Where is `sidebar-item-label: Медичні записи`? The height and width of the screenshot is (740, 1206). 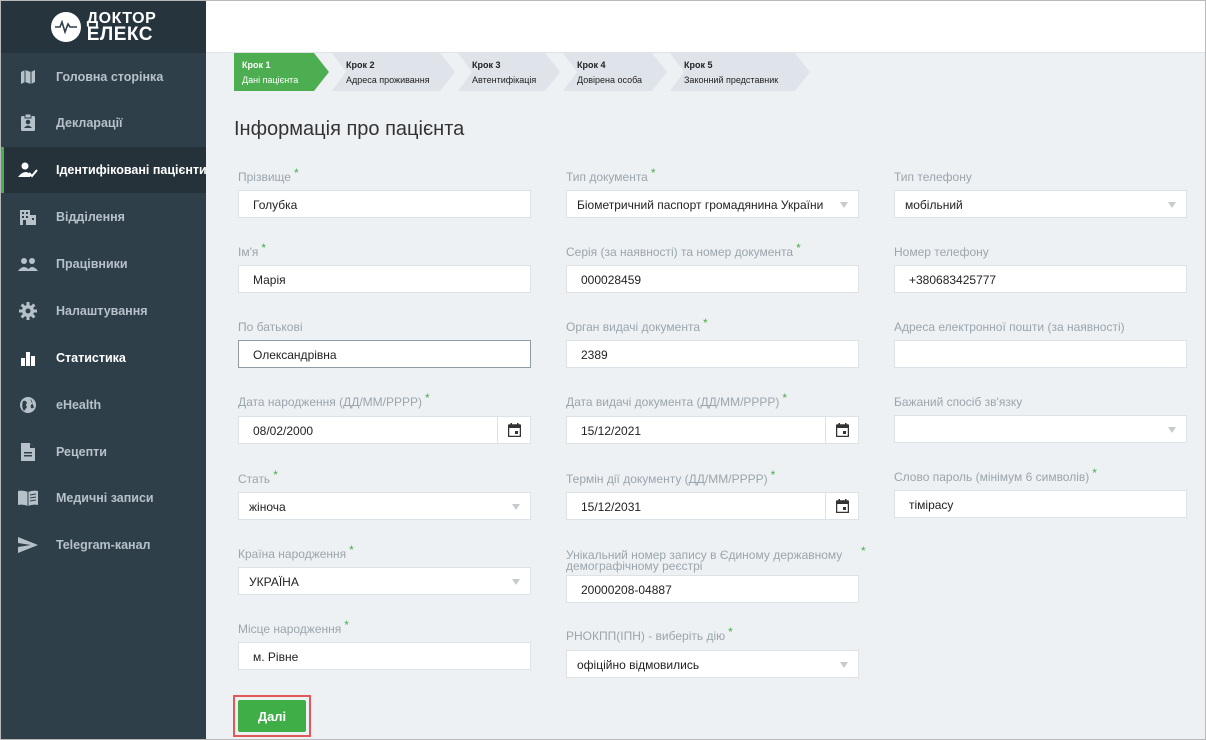 sidebar-item-label: Медичні записи is located at coordinates (105, 498).